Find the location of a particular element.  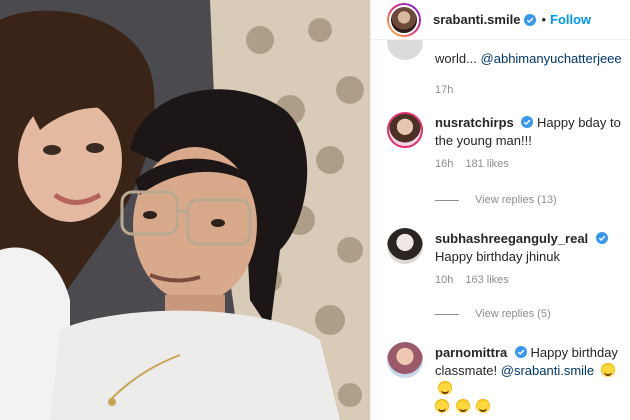

view-replies-label: View replies (5) is located at coordinates (513, 314).